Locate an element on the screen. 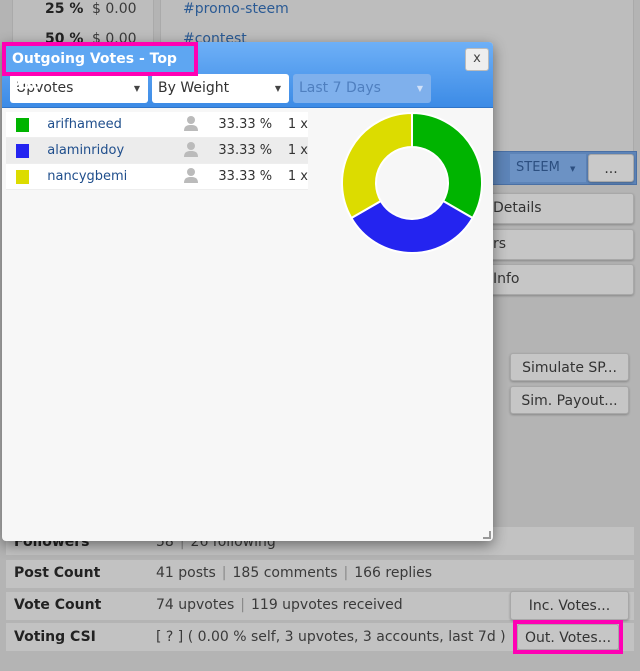  votes-donut-chart is located at coordinates (412, 182).